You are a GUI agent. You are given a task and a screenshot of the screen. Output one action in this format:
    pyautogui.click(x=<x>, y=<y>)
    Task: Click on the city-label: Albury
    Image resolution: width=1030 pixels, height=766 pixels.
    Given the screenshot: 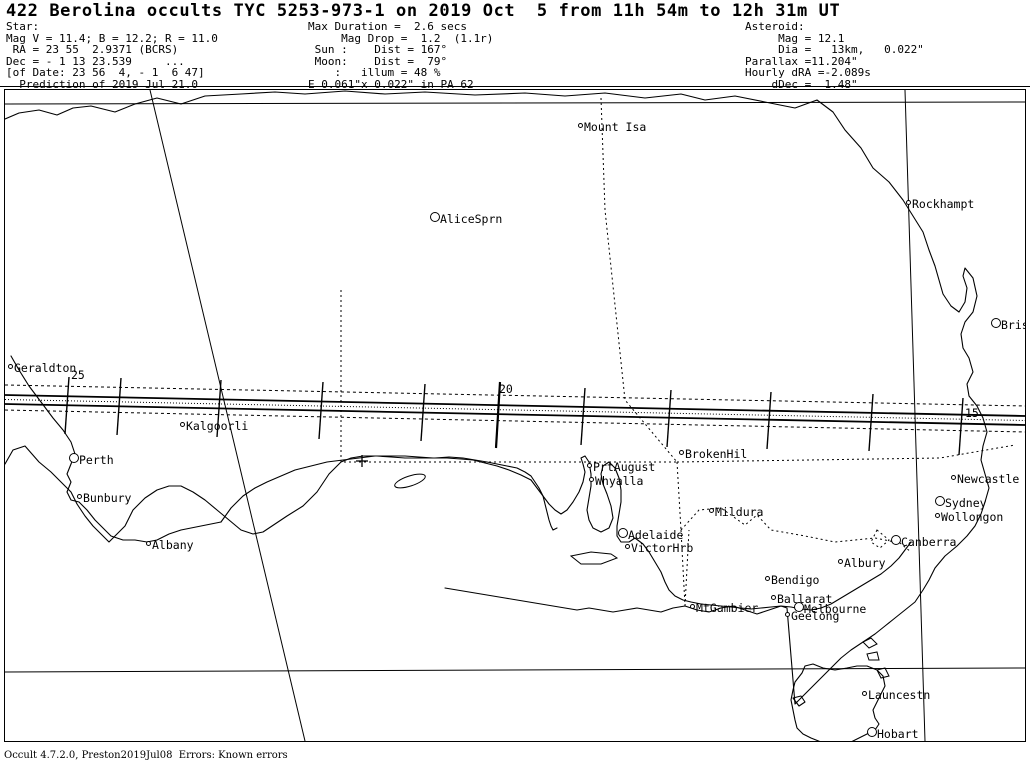 What is the action you would take?
    pyautogui.click(x=865, y=563)
    